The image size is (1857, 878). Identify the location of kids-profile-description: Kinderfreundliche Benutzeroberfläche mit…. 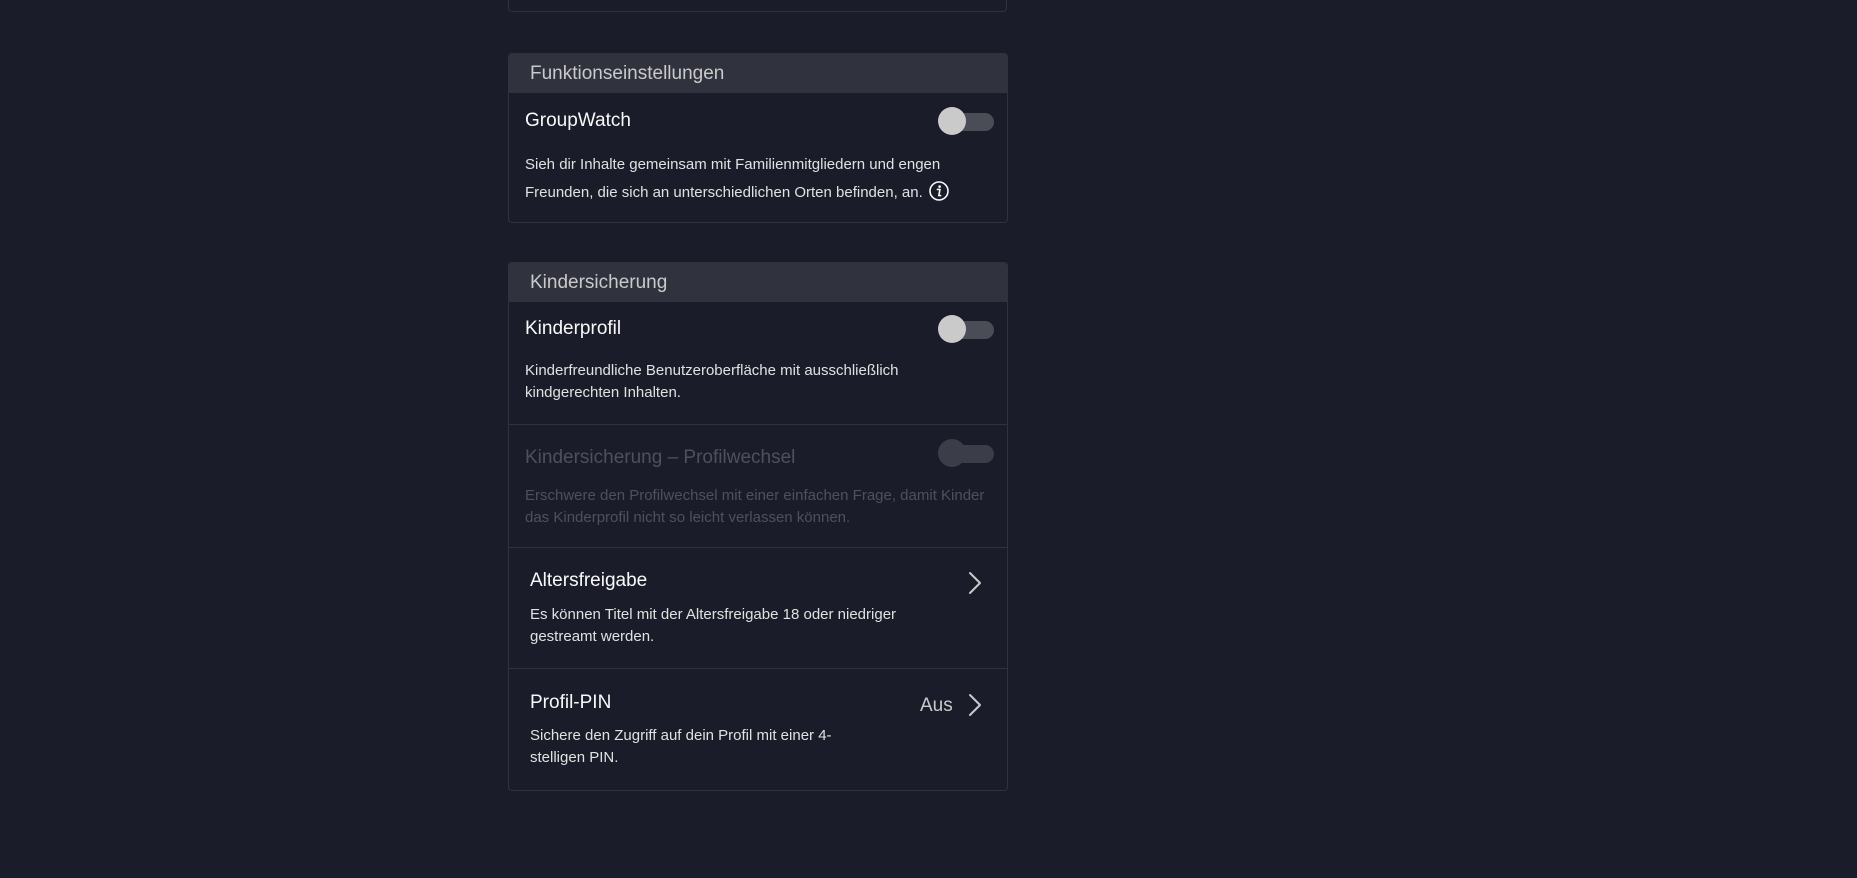
(712, 381).